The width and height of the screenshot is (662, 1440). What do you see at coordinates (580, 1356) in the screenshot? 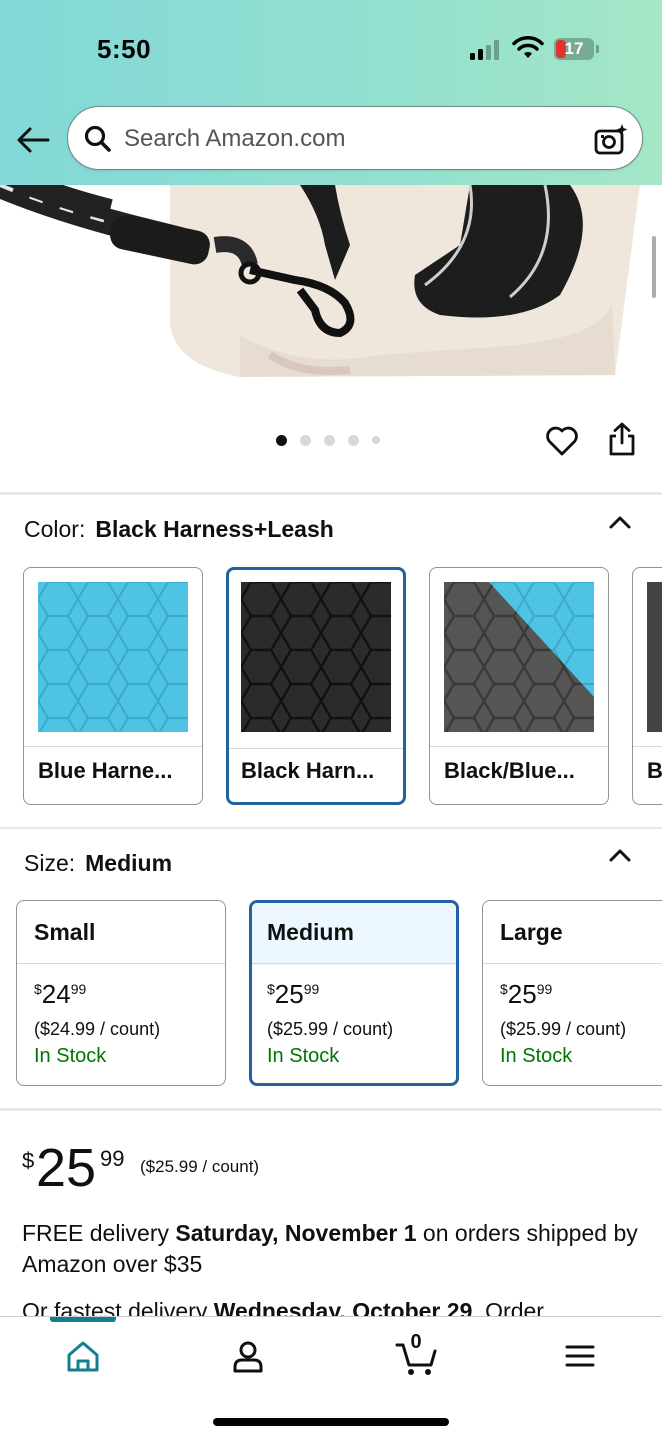
I see `menu-icon` at bounding box center [580, 1356].